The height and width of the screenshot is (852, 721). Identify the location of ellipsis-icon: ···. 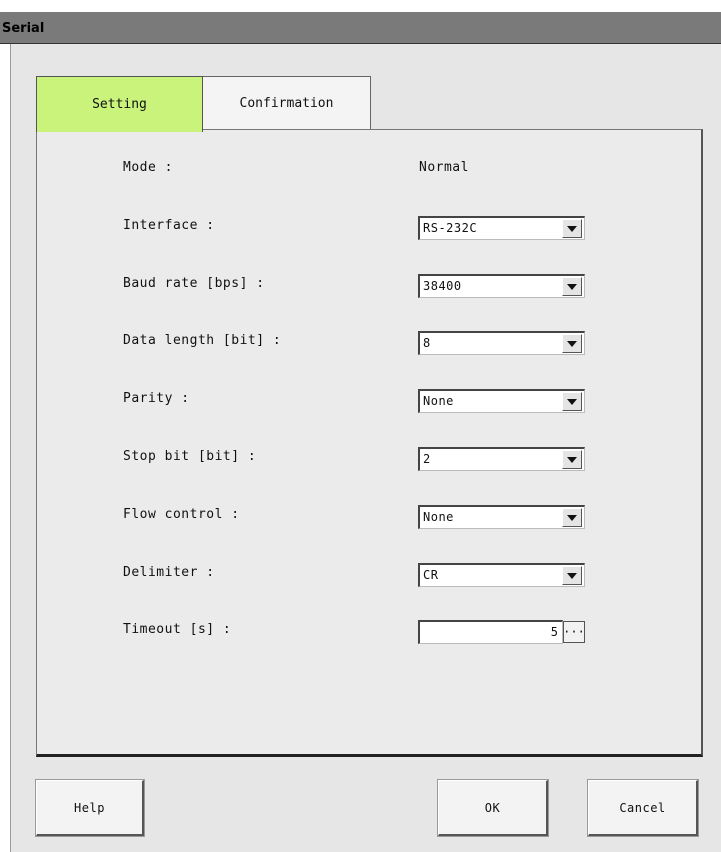
(574, 632).